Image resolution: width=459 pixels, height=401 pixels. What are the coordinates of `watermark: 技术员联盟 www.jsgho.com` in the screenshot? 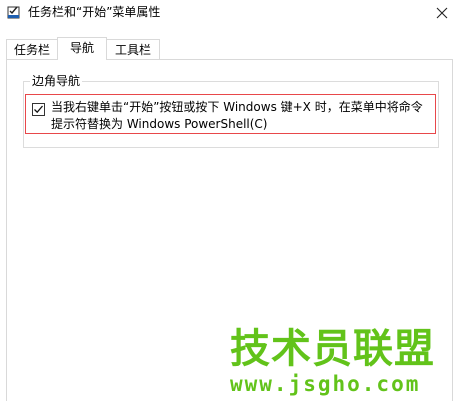 It's located at (342, 362).